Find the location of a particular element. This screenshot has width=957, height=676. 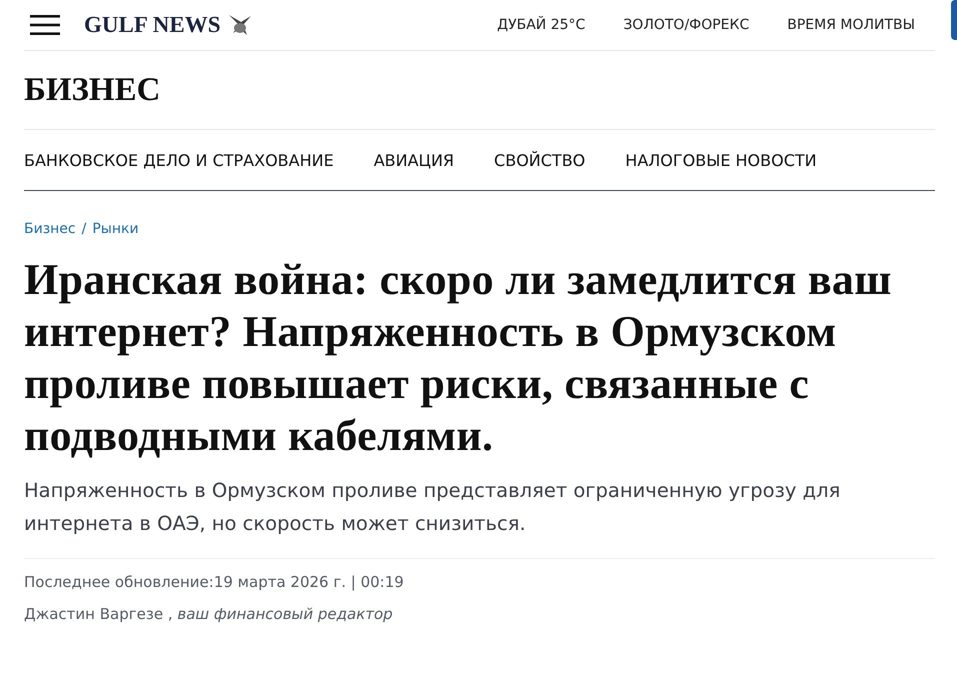

summary: Напряженность в Ормузском проливе представляет ограниченную угрозу для интернета в ОАЭ, но скорость может снизиться. is located at coordinates (433, 507).